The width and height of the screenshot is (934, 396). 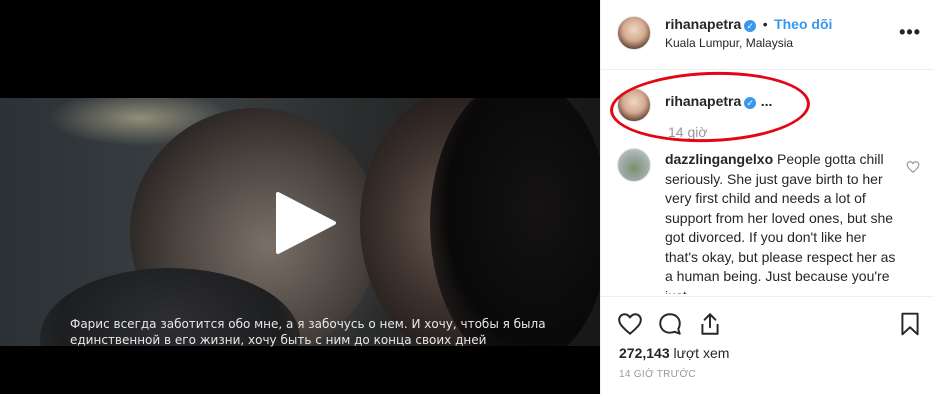 What do you see at coordinates (729, 43) in the screenshot?
I see `location-link: Kuala Lumpur, Malaysia` at bounding box center [729, 43].